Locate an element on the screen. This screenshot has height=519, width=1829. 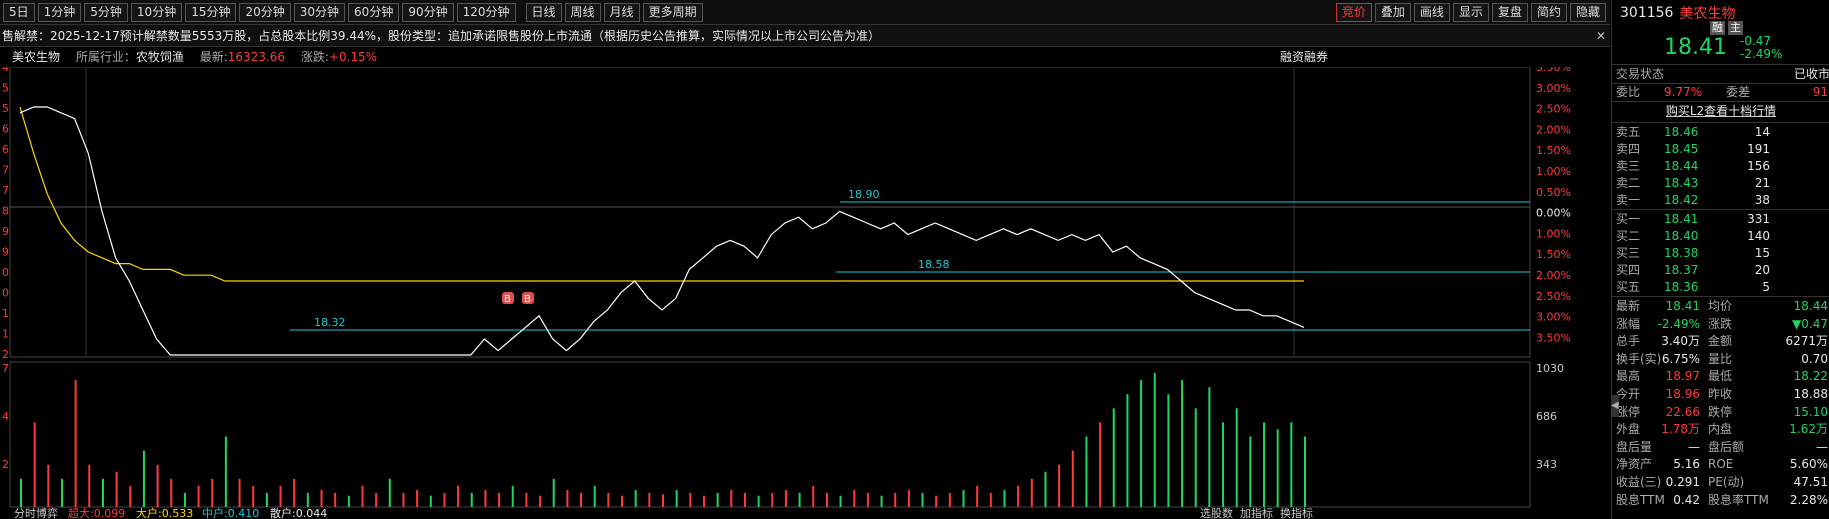
buy-l2-text: 购买L2查看十档行情 is located at coordinates (1721, 111).